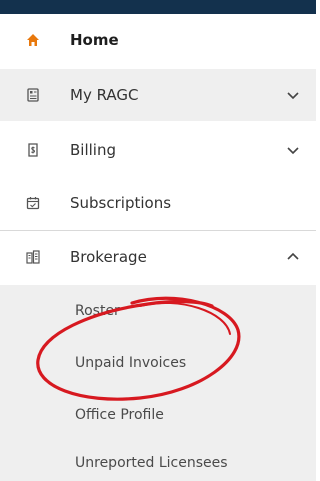 Image resolution: width=320 pixels, height=481 pixels. I want to click on sidebar-item-label: My RAGC, so click(104, 95).